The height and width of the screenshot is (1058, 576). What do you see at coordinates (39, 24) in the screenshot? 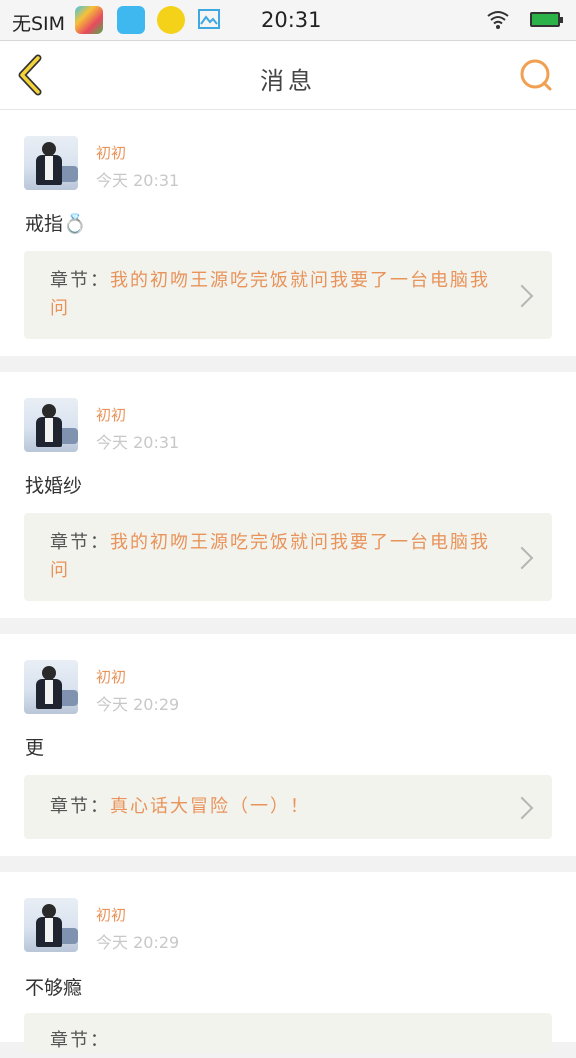
I see `carrier-label: 无SIM` at bounding box center [39, 24].